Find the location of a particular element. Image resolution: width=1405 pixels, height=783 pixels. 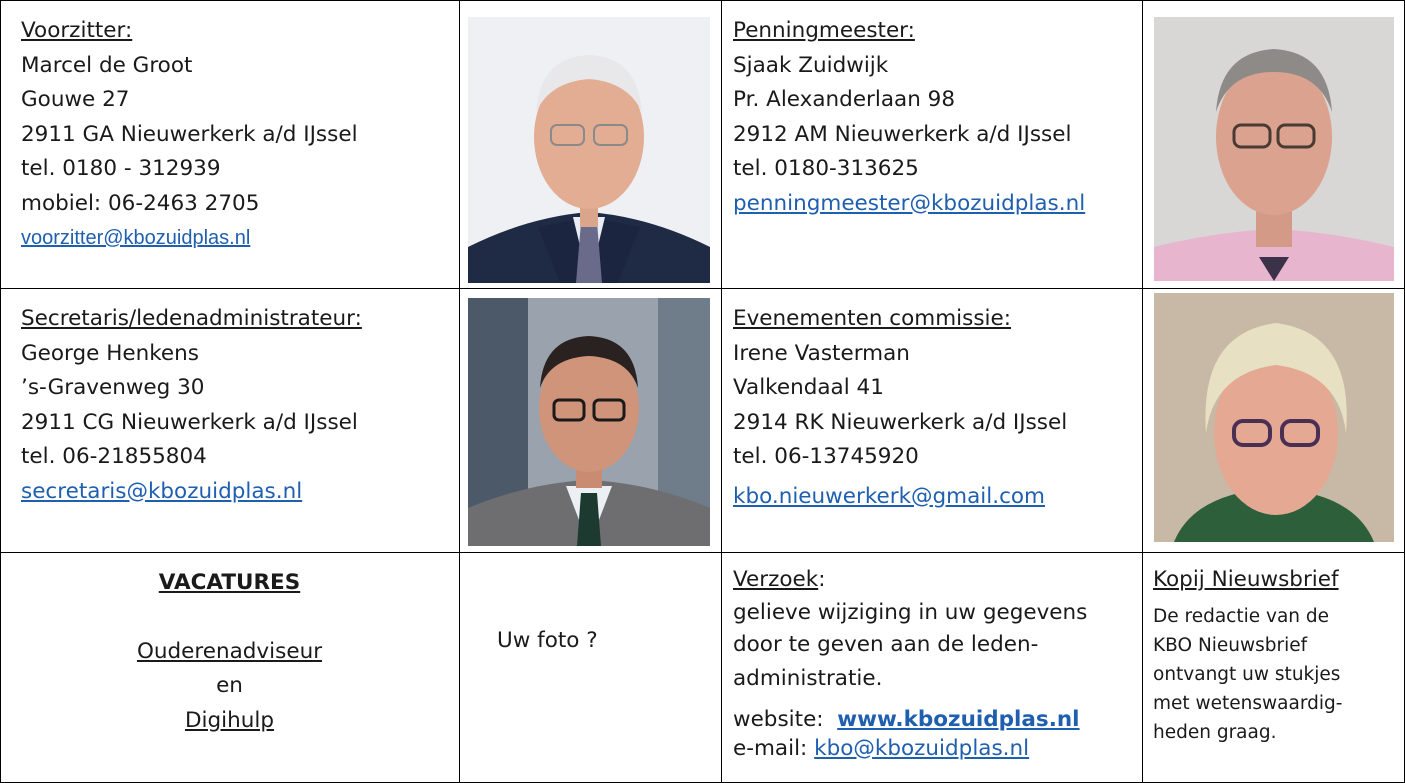

secretary-phone: tel. 06-21855804 is located at coordinates (114, 456).